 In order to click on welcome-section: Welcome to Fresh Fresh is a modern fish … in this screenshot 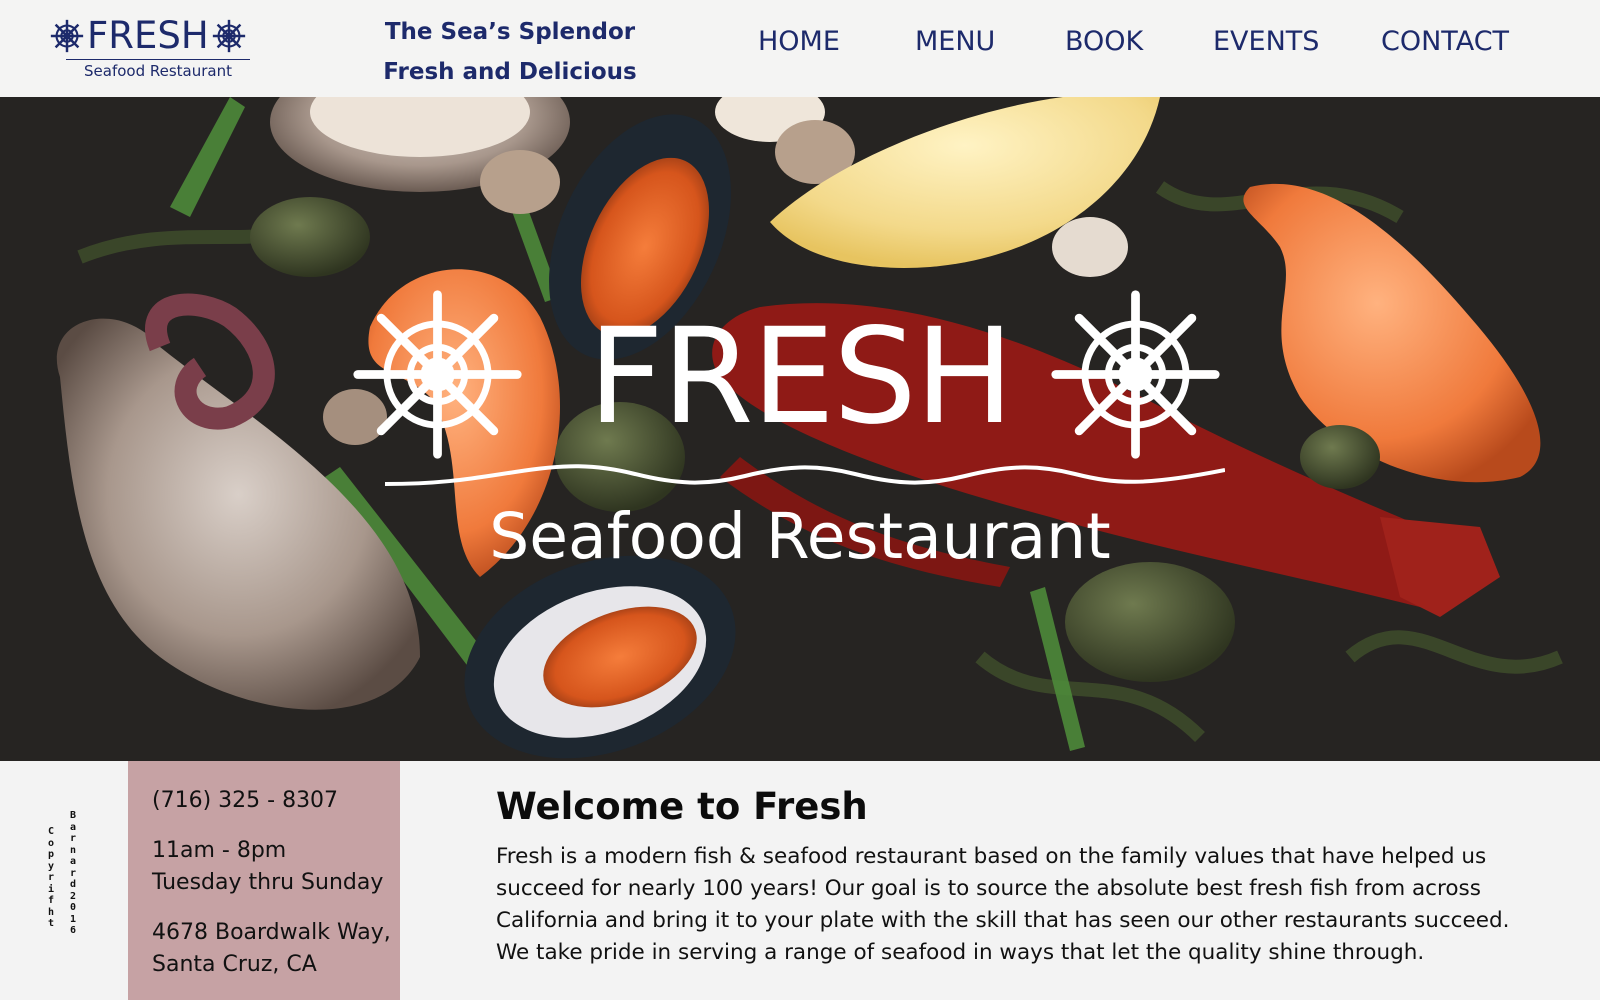, I will do `click(1016, 876)`.